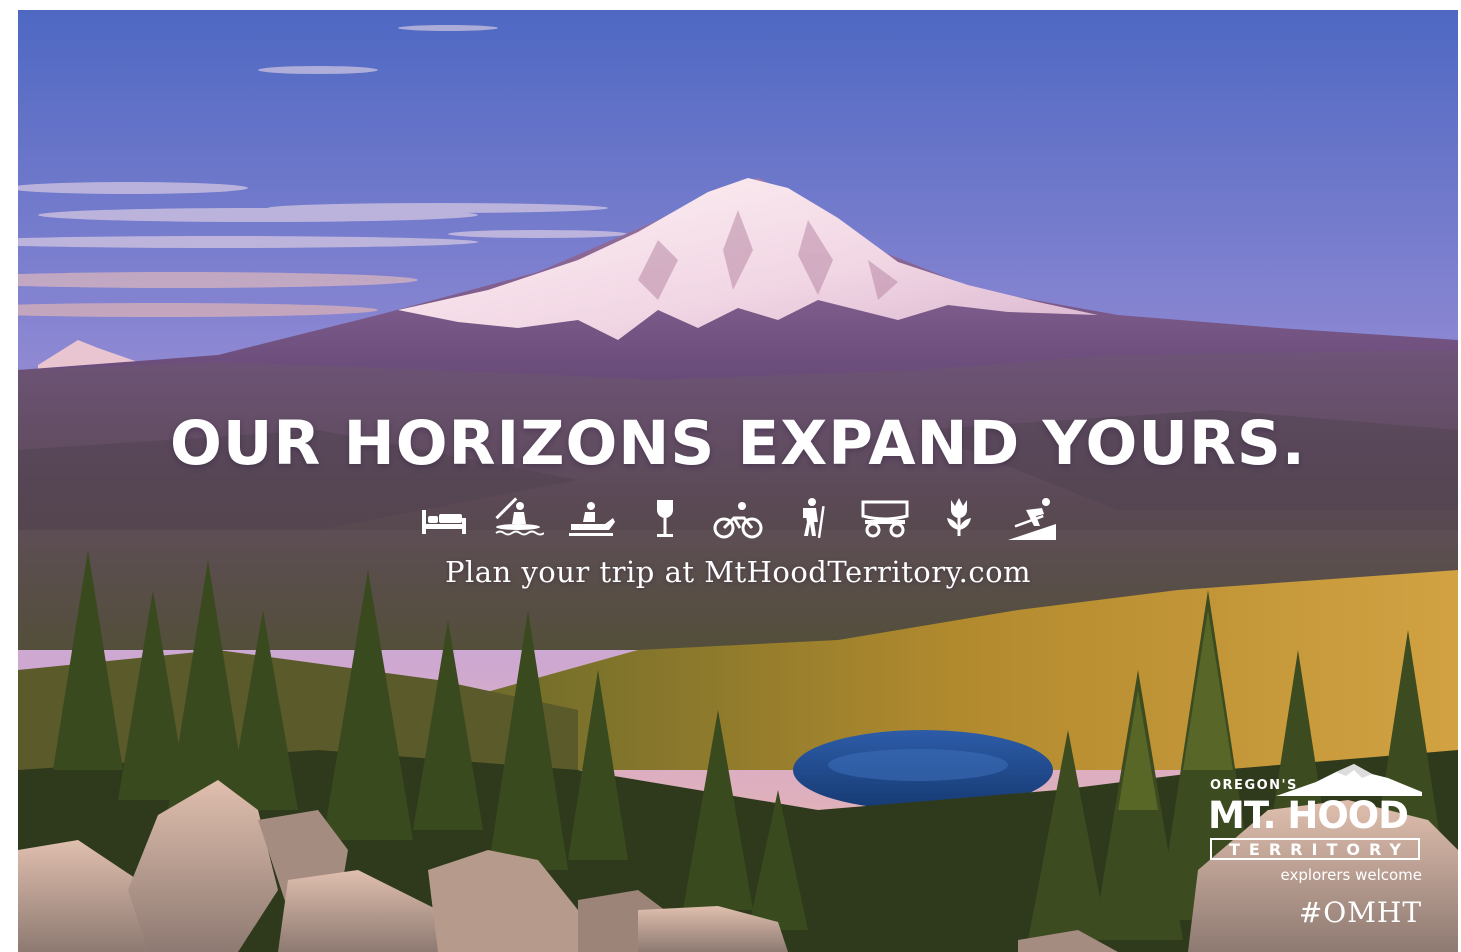  I want to click on snowmobile-icon, so click(591, 518).